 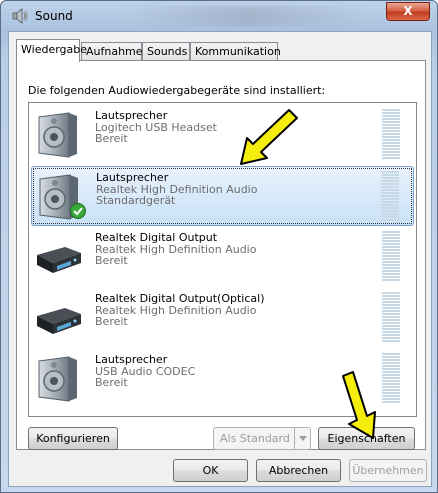 What do you see at coordinates (388, 470) in the screenshot?
I see `apply-button: Übernehmen` at bounding box center [388, 470].